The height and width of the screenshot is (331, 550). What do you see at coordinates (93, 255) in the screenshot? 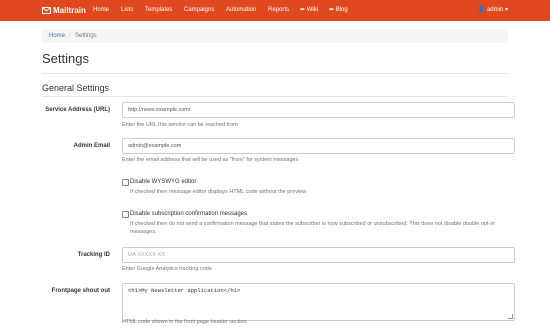
I see `tracking-id-label: Tracking ID` at bounding box center [93, 255].